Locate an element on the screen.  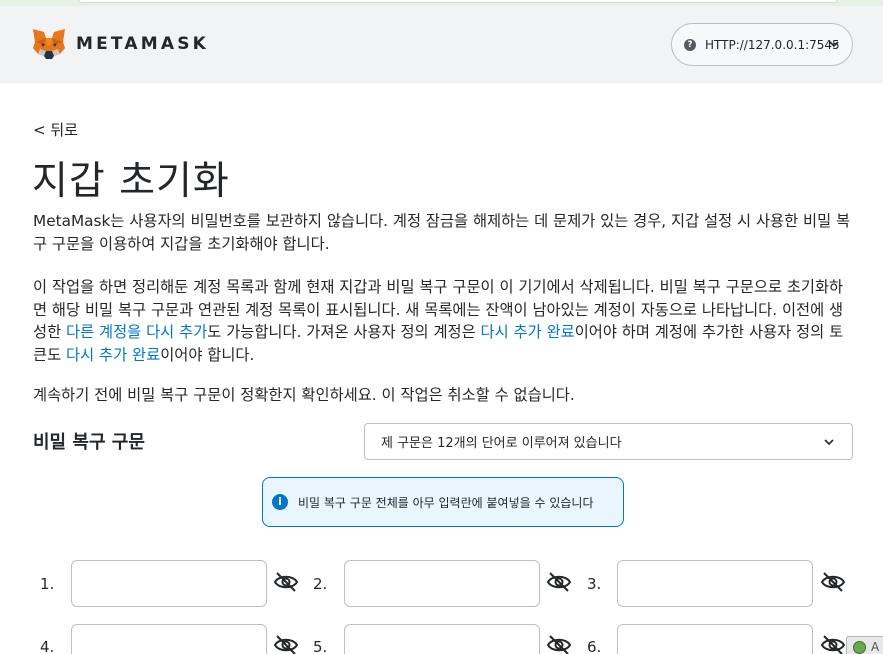
paste-info-text: 비밀 복구 구문 전체를 아무 입력란에 붙여넣을 수 있습니다 is located at coordinates (446, 502).